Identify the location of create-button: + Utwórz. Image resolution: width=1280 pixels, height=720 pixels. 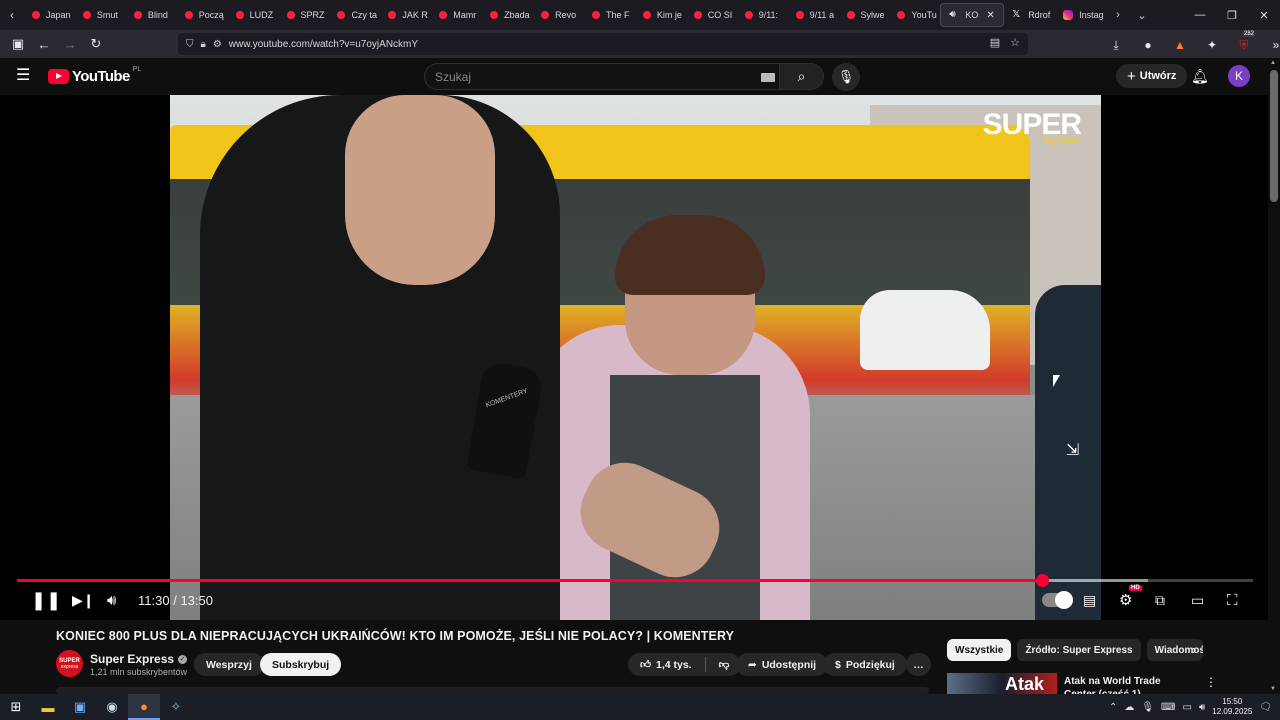
(1152, 76).